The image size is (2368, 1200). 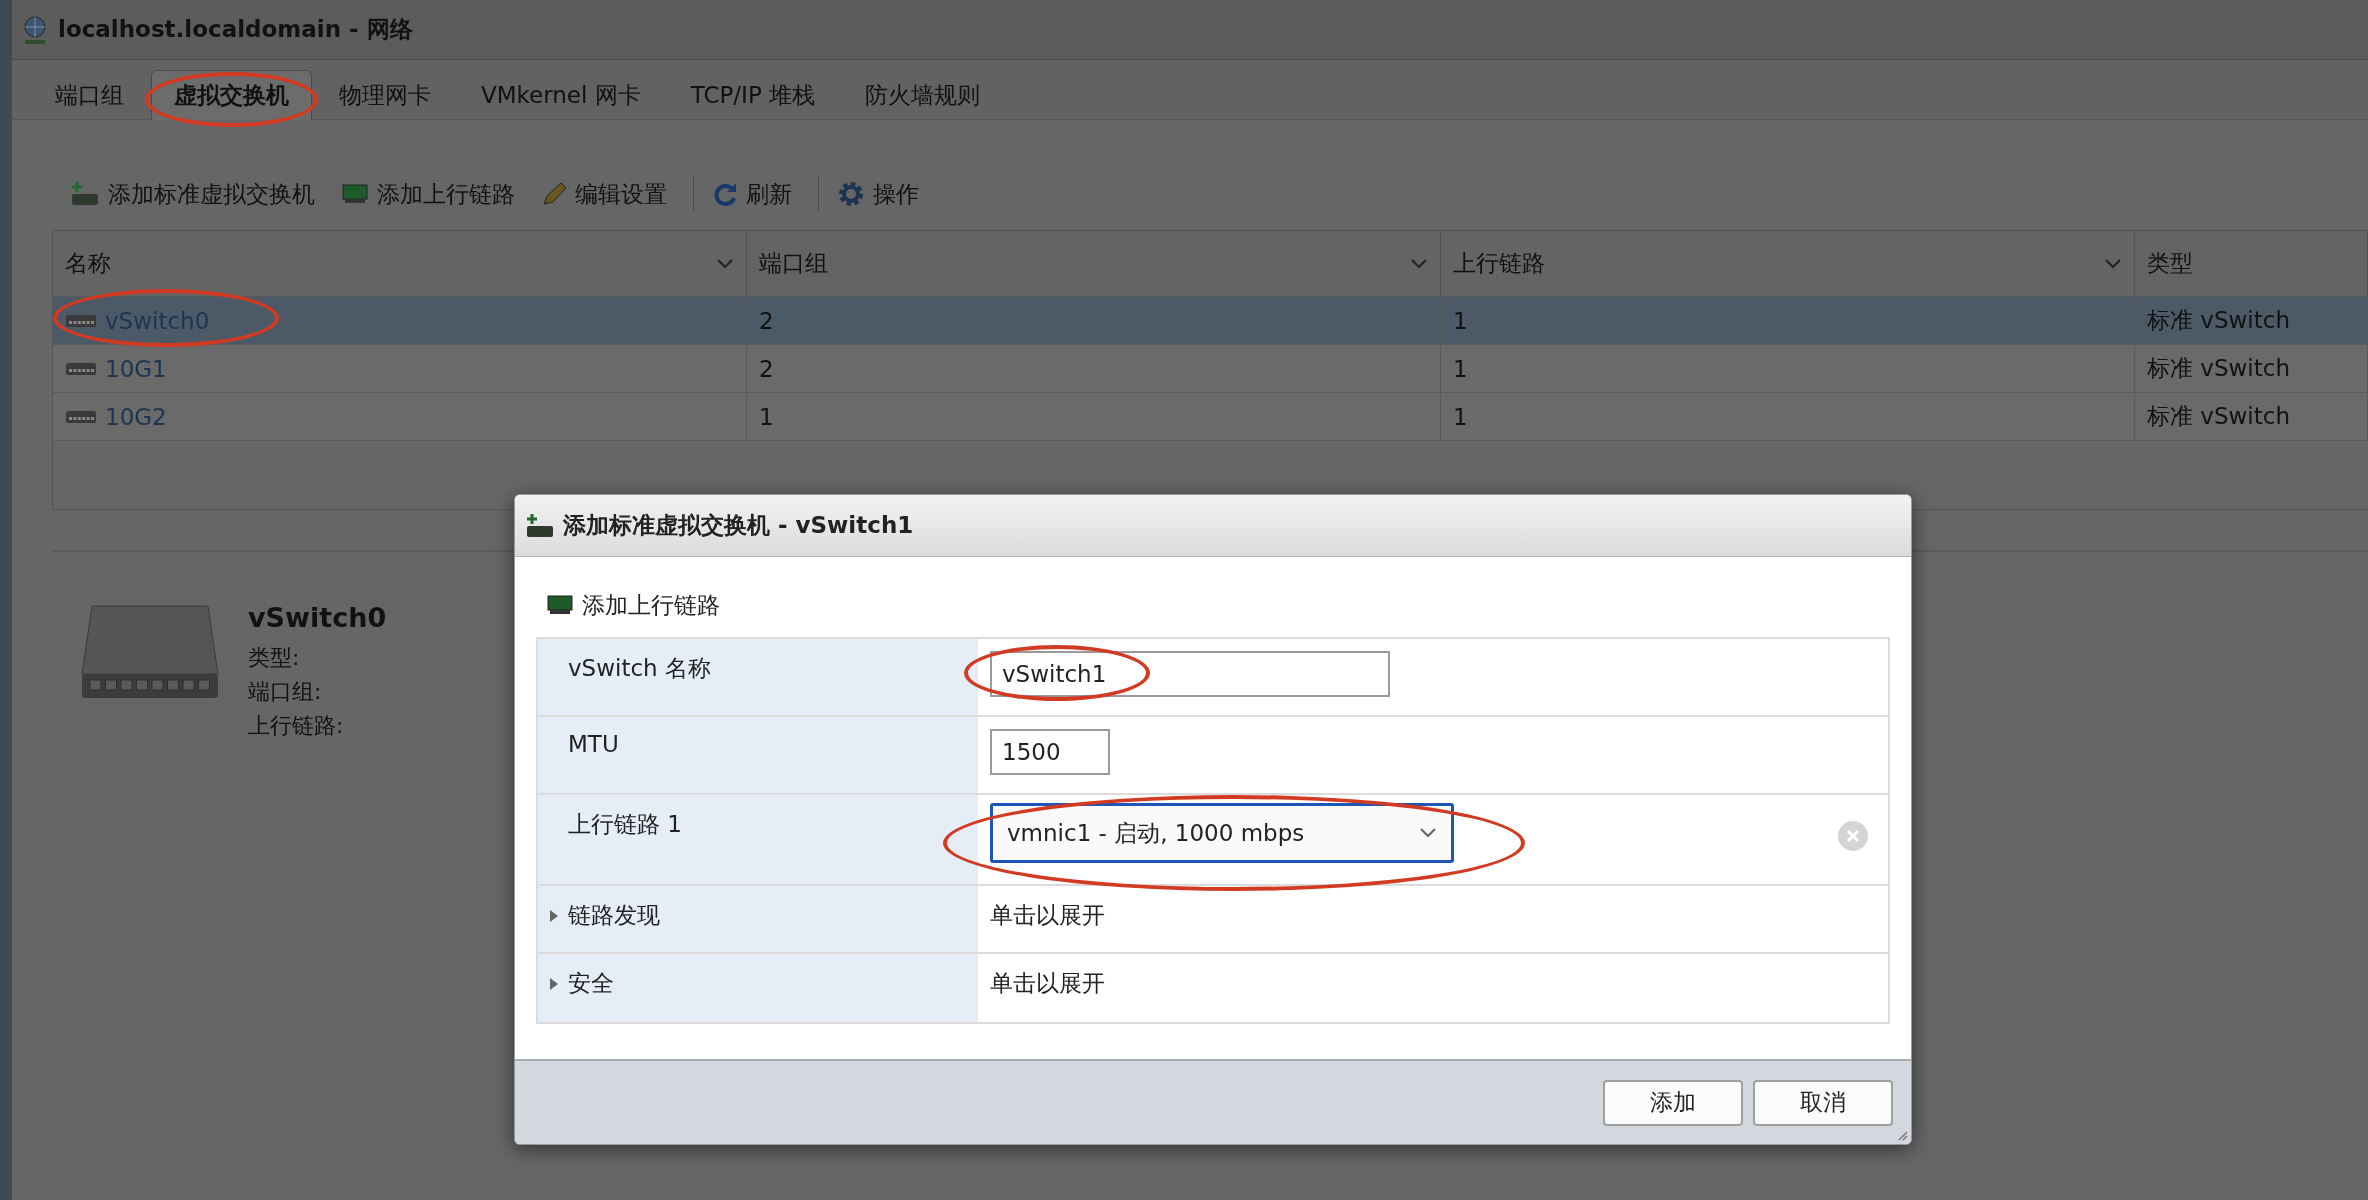 I want to click on refresh-icon, so click(x=725, y=194).